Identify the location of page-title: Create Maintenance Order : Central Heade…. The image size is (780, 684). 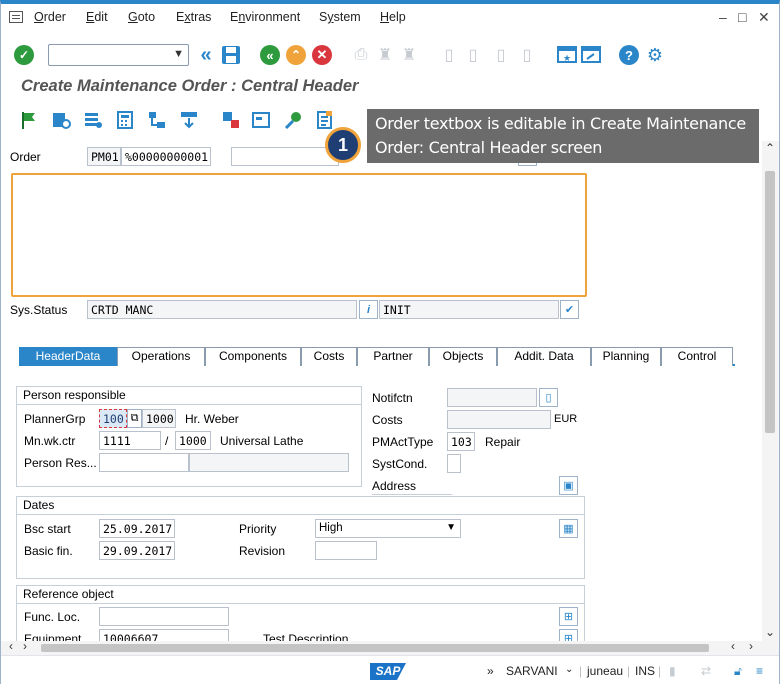
(190, 86).